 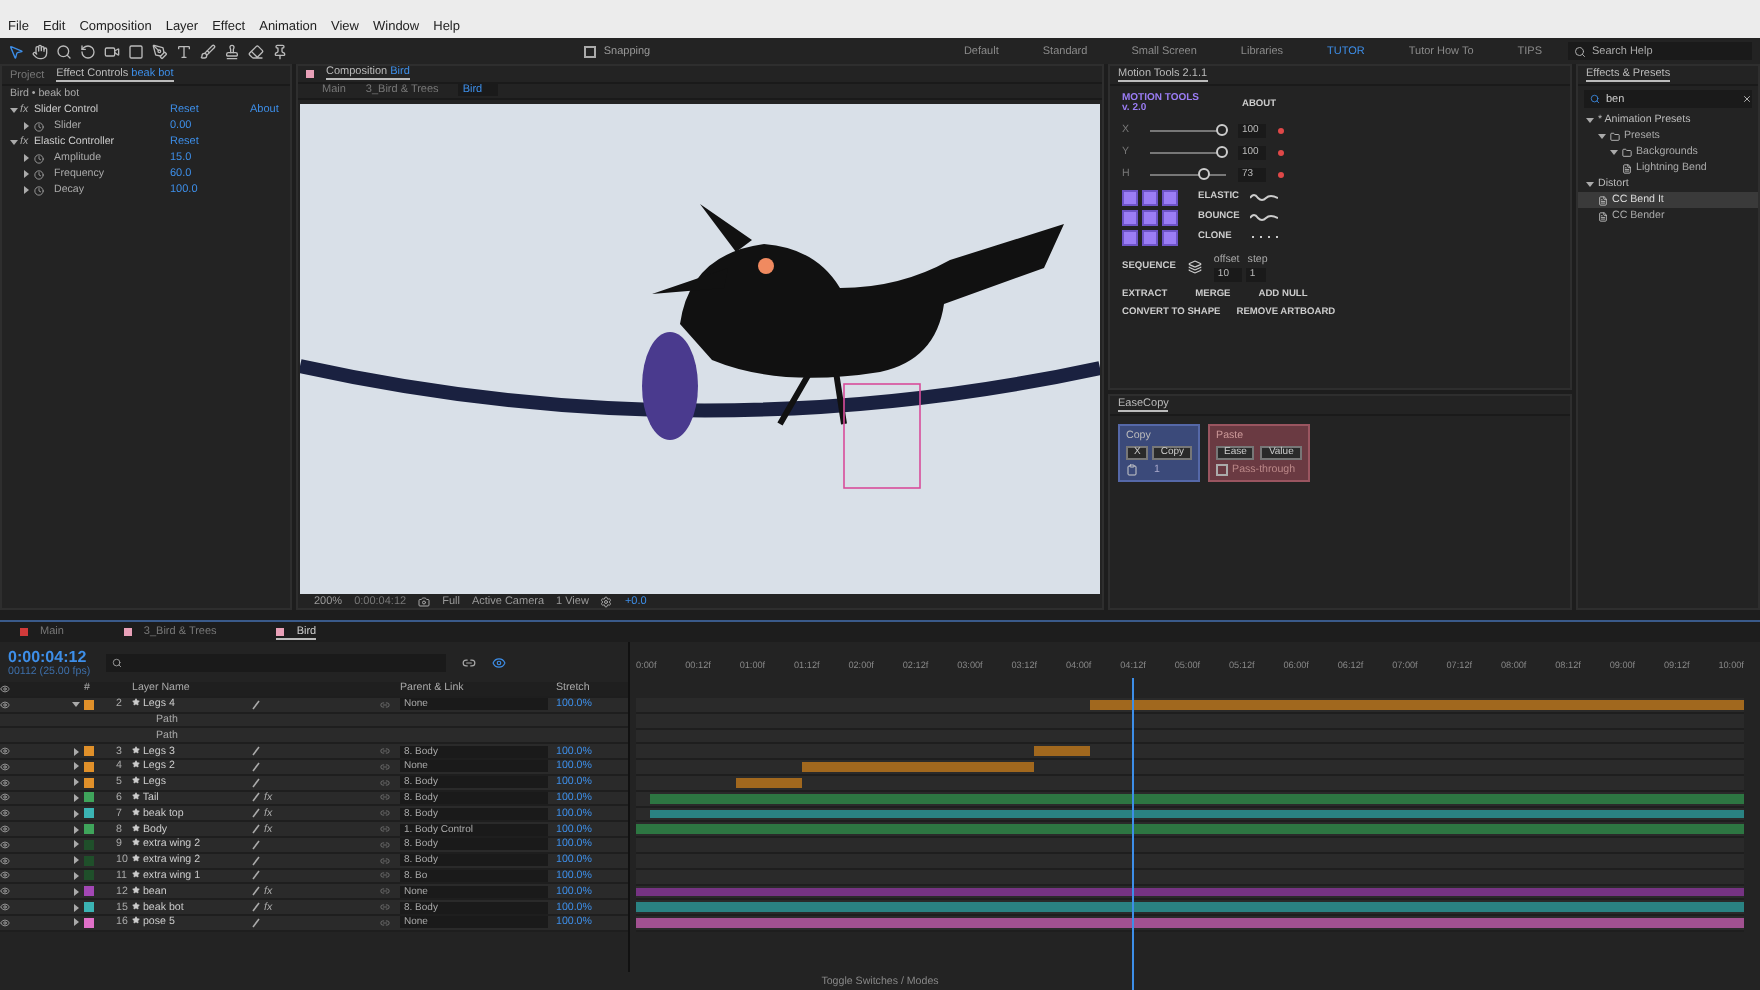 I want to click on snapshot-icon, so click(x=424, y=601).